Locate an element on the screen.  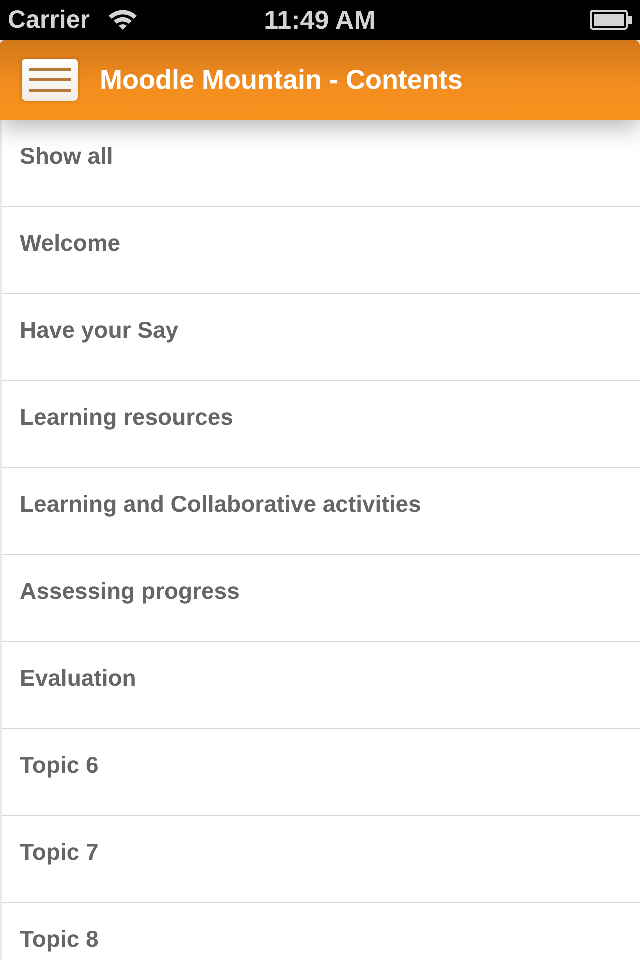
section-item: Learning and Collaborative activities is located at coordinates (321, 511).